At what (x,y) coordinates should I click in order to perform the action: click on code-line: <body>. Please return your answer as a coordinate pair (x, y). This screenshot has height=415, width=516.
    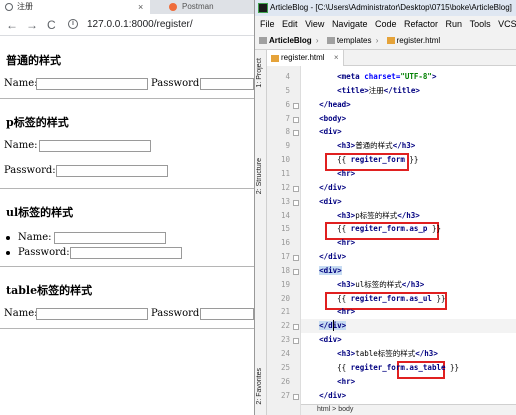
    Looking at the image, I should click on (408, 119).